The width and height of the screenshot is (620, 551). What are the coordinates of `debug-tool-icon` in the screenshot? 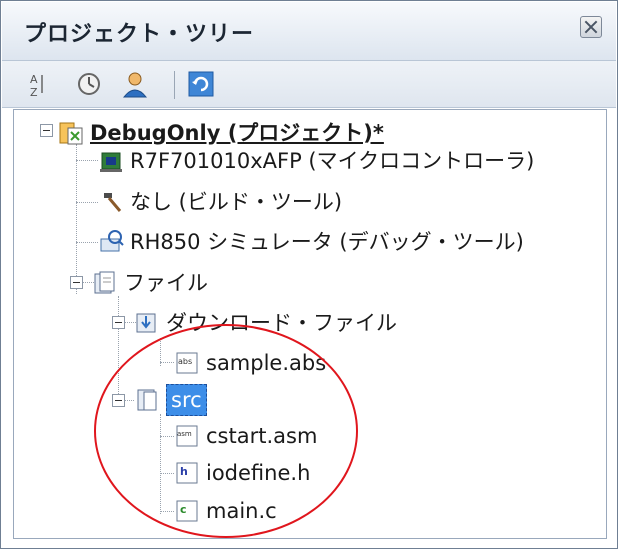 It's located at (111, 242).